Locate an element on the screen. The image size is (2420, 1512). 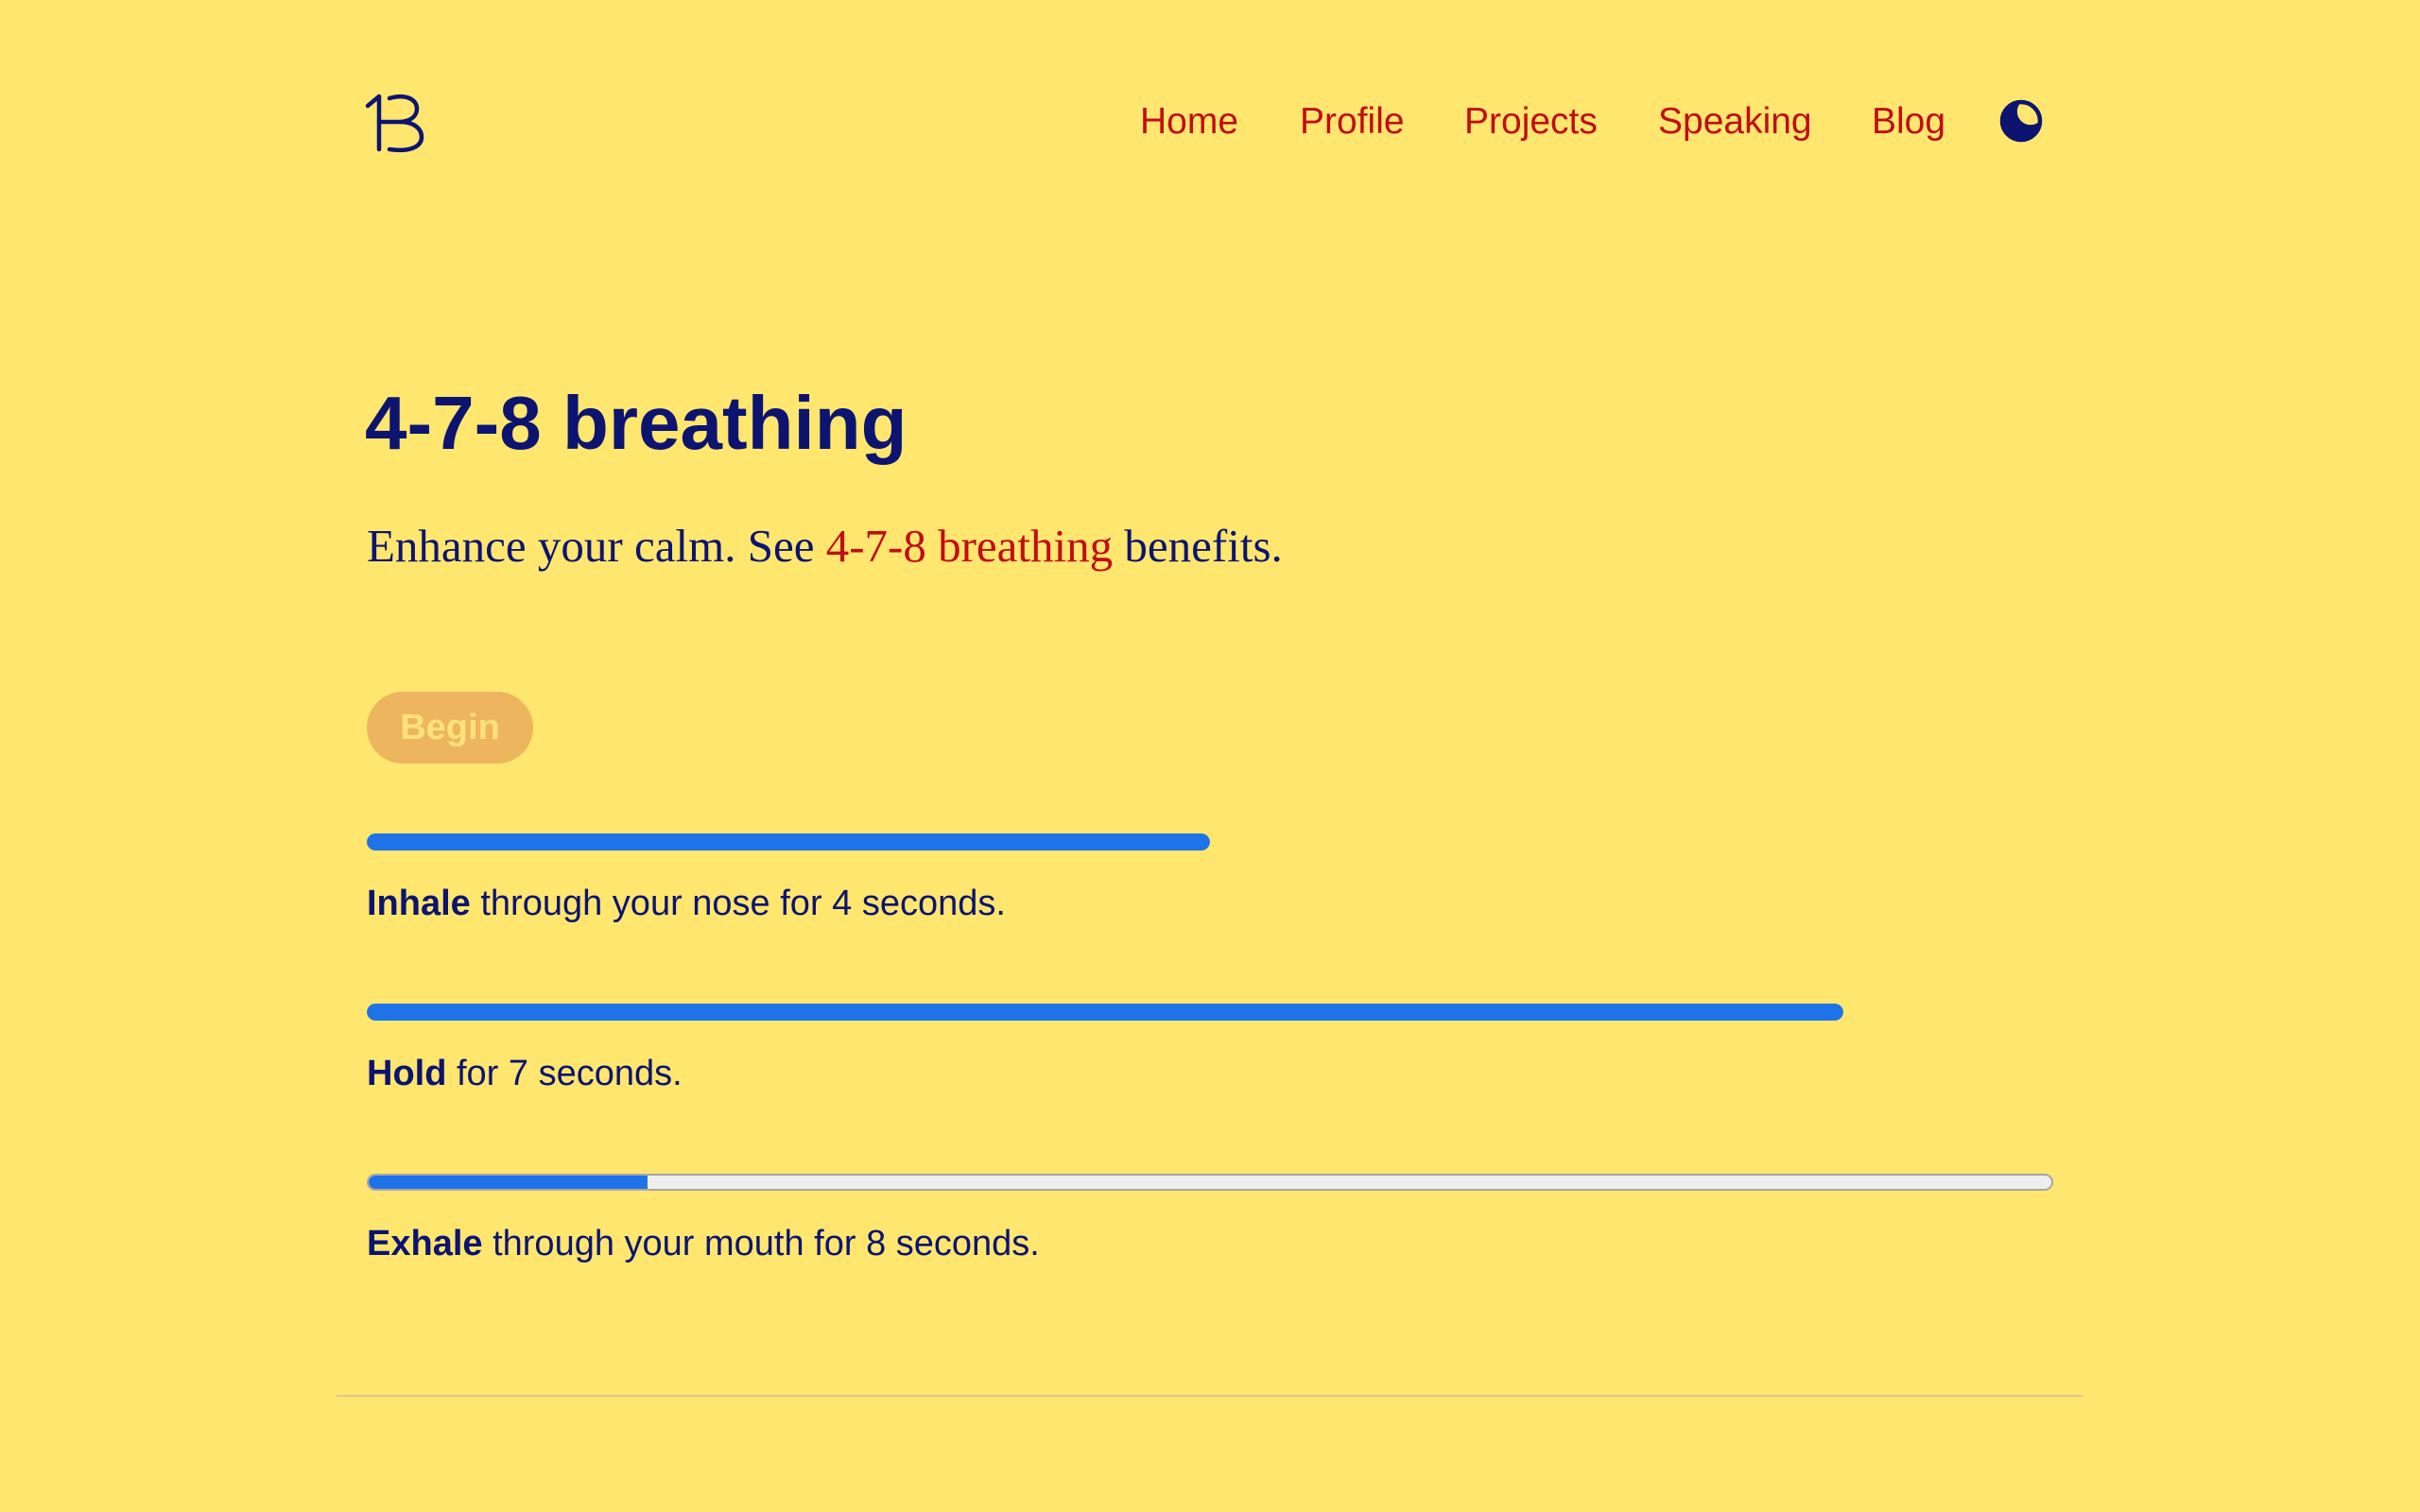
hold-progress-bar is located at coordinates (1105, 1012).